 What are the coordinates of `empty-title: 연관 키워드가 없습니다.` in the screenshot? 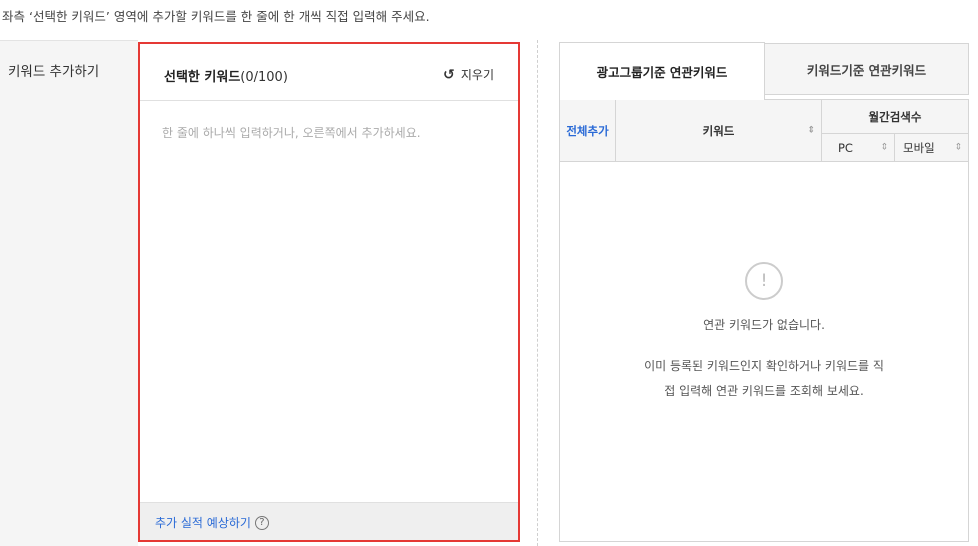 It's located at (764, 325).